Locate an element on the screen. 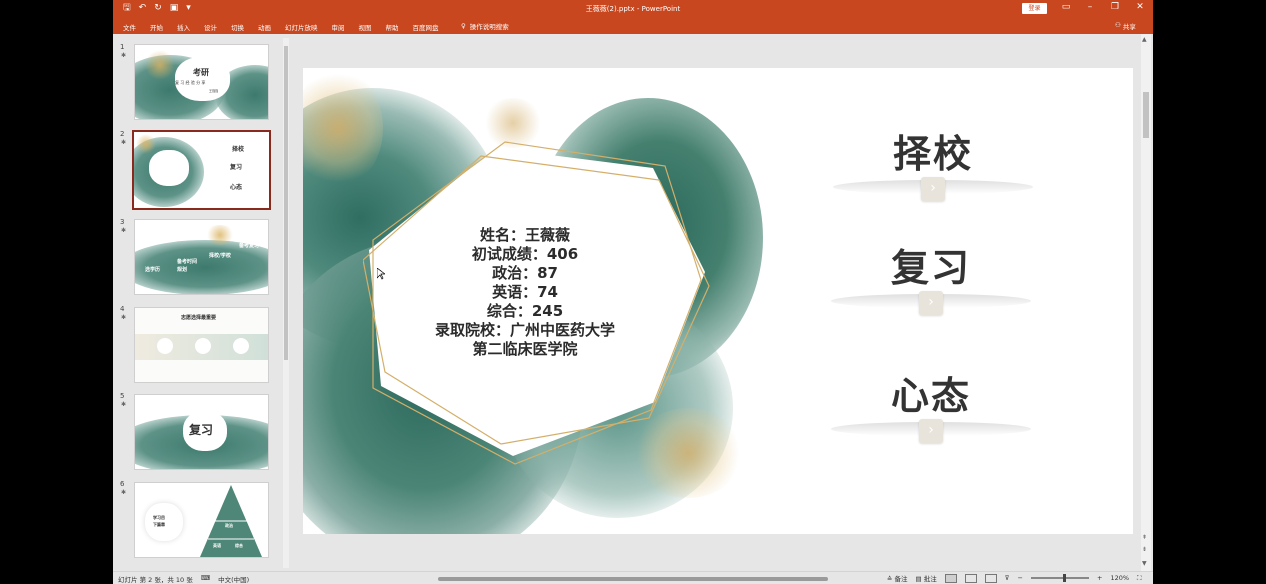 The width and height of the screenshot is (1266, 584). close-icon: ✕ is located at coordinates (1140, 7).